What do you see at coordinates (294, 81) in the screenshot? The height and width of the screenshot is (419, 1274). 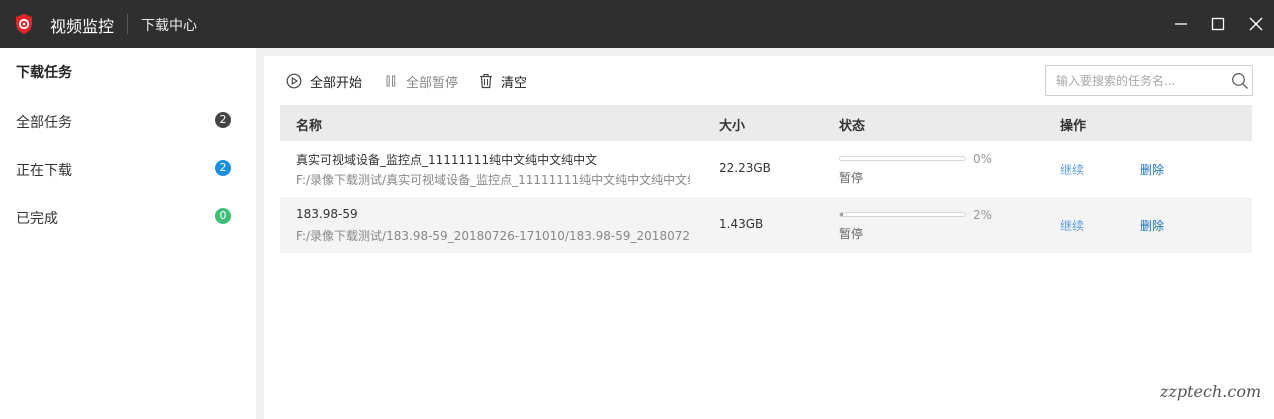 I see `play-circle-icon` at bounding box center [294, 81].